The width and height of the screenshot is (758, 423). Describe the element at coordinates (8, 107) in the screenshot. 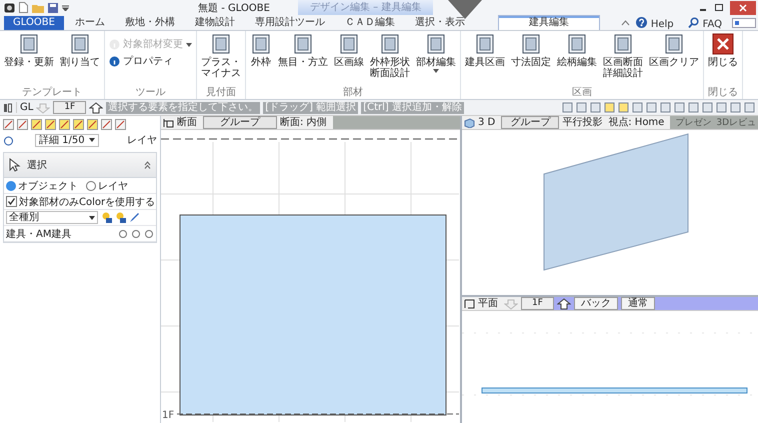

I see `panel-toggle-icon` at that location.